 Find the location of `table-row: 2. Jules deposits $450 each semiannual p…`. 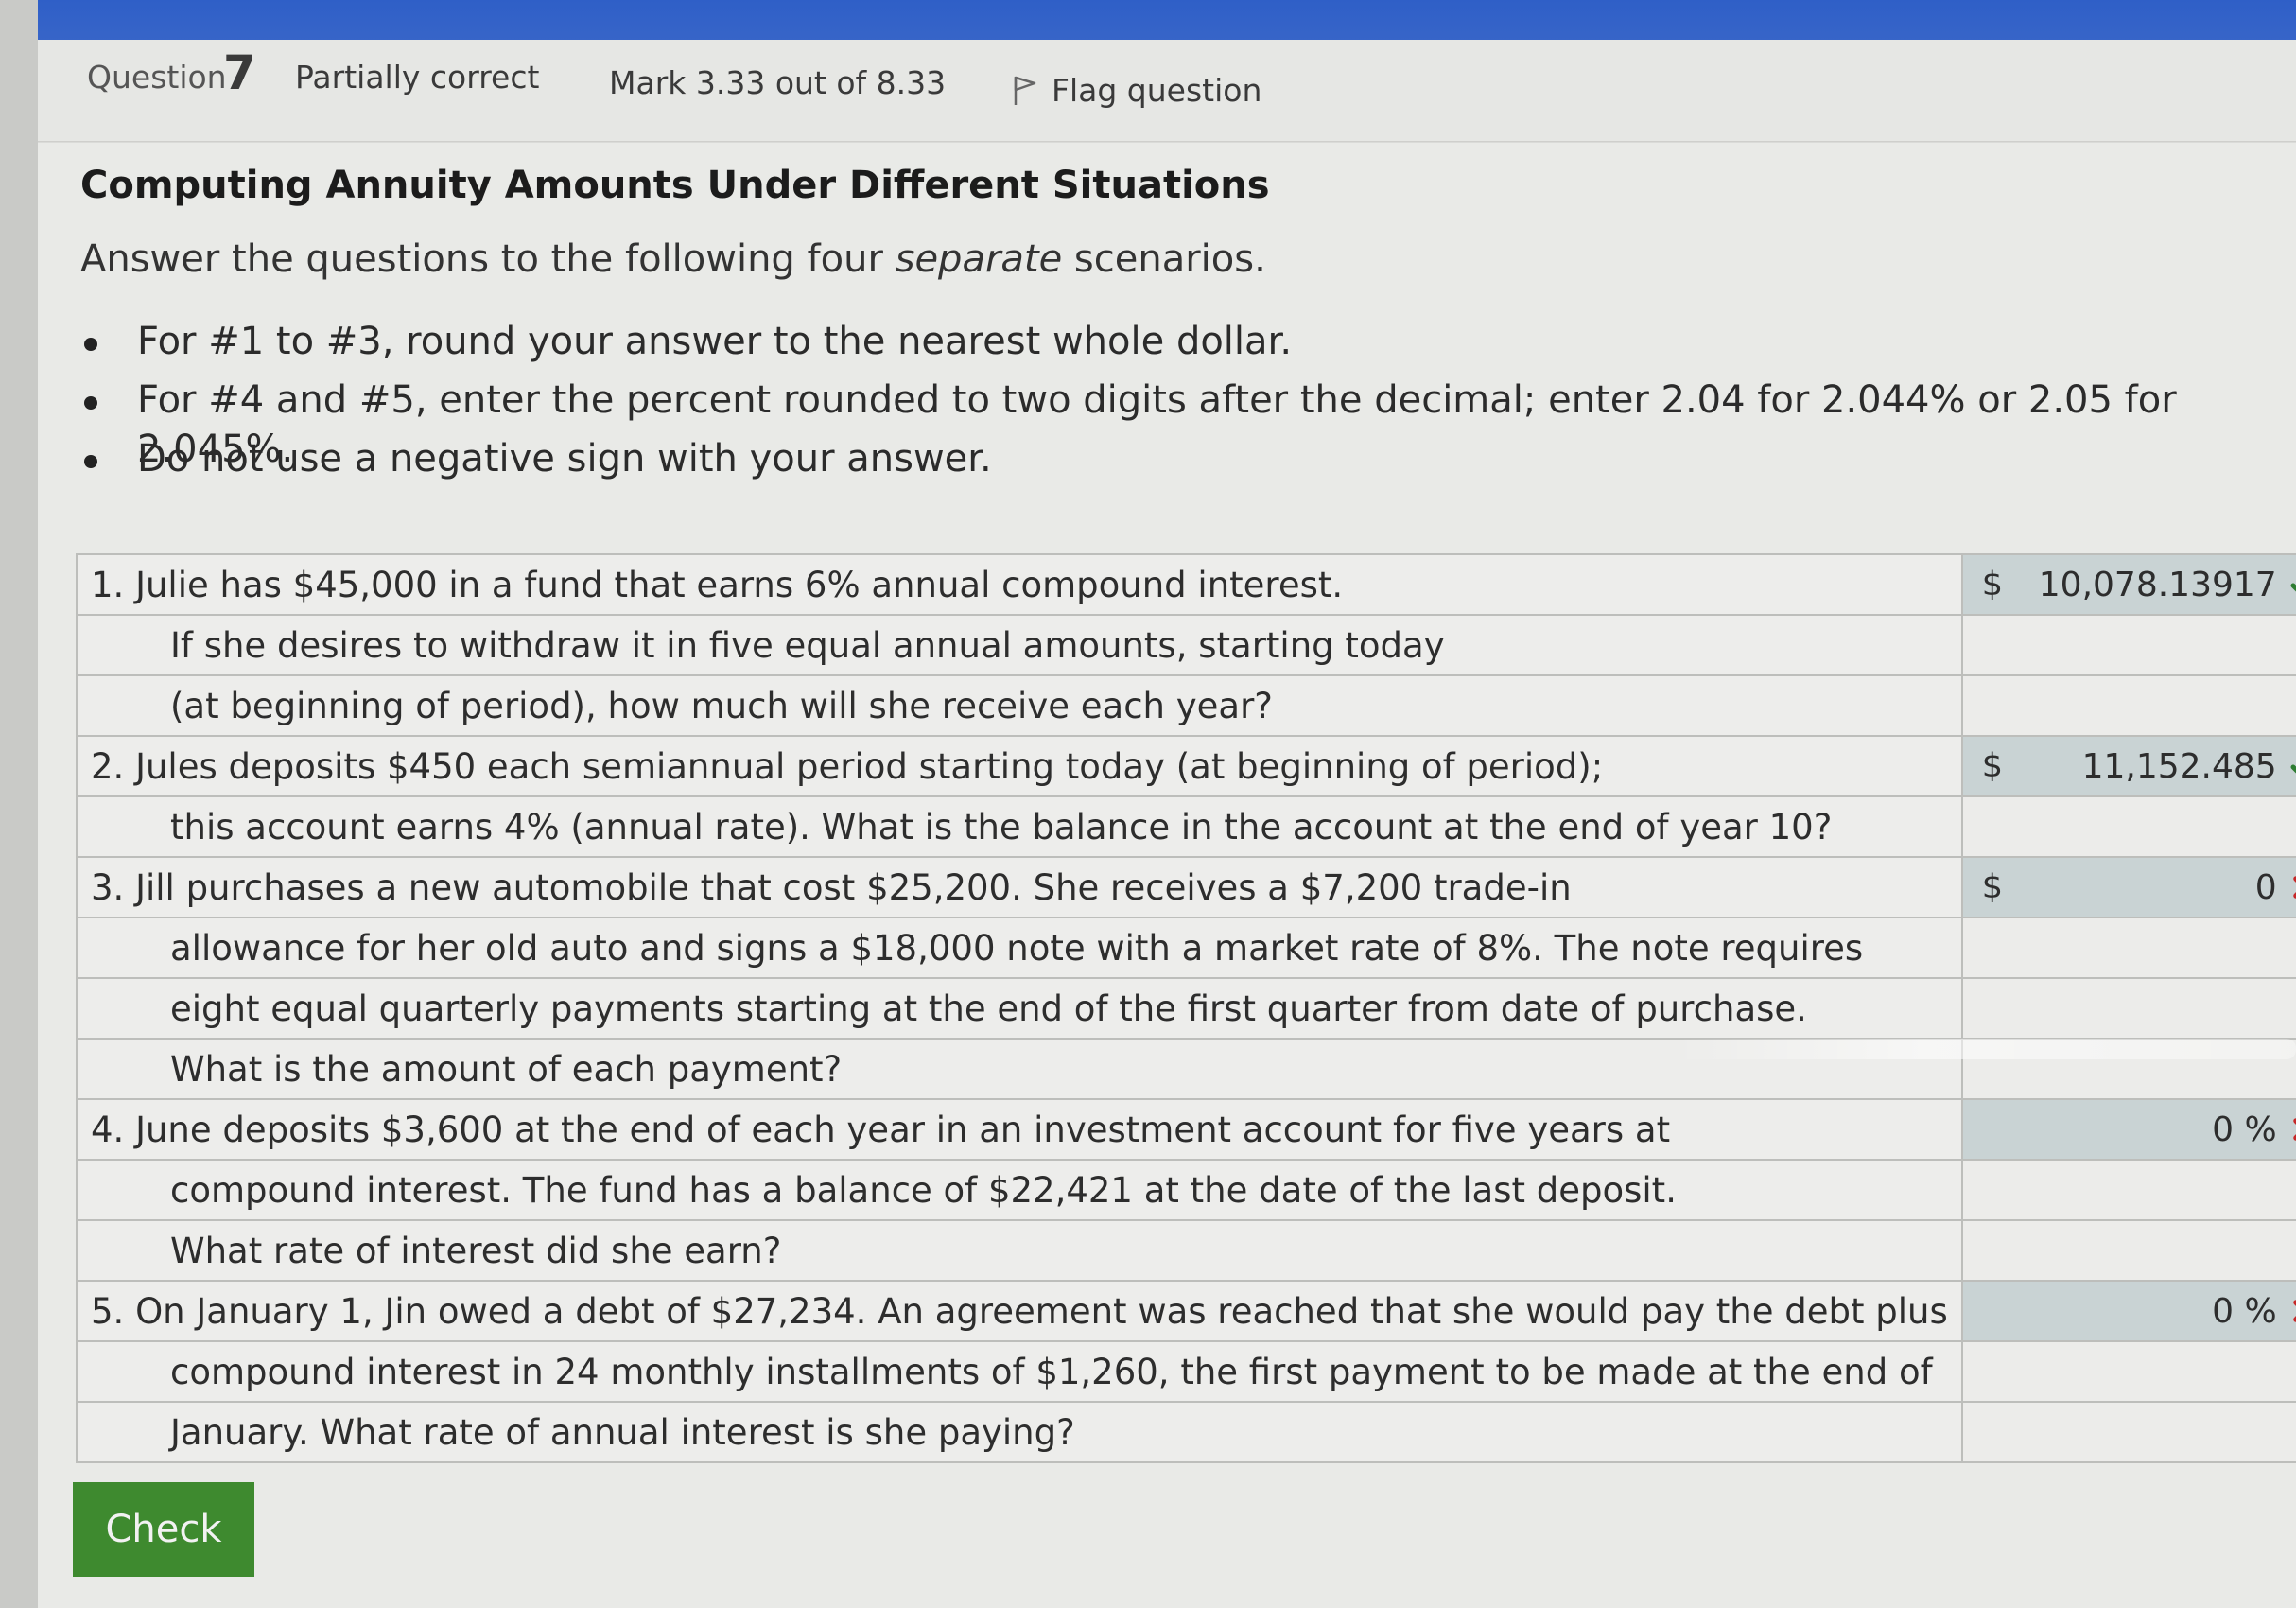

table-row: 2. Jules deposits $450 each semiannual p… is located at coordinates (1186, 766).